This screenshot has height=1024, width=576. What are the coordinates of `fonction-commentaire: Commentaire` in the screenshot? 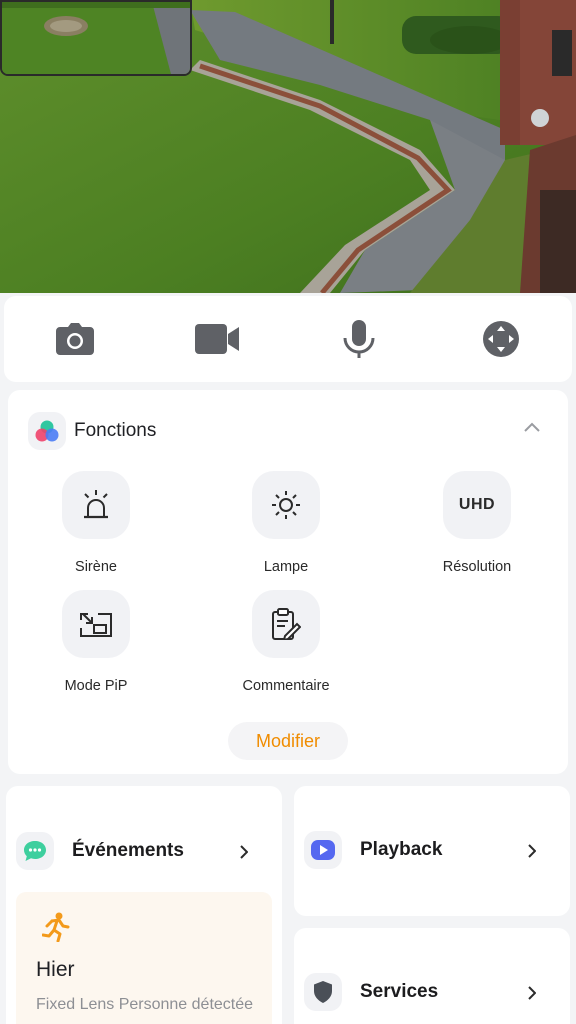 It's located at (286, 642).